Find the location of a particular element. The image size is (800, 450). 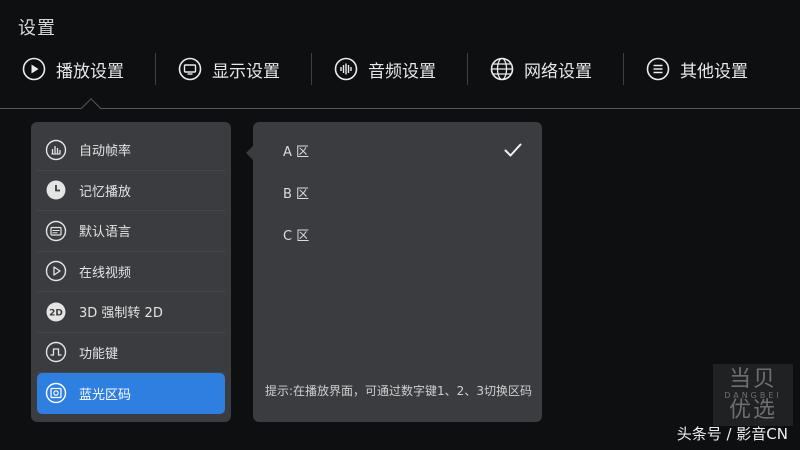

clock-icon is located at coordinates (56, 190).